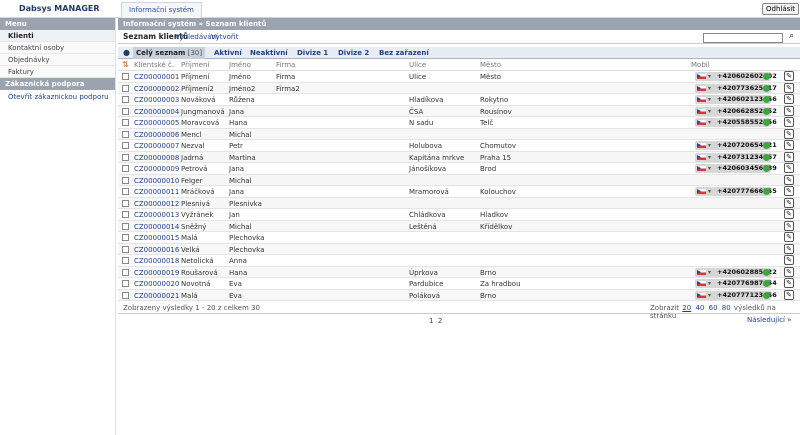 This screenshot has width=800, height=435. What do you see at coordinates (57, 97) in the screenshot?
I see `open-support-link: Otevřít zákaznickou podporu` at bounding box center [57, 97].